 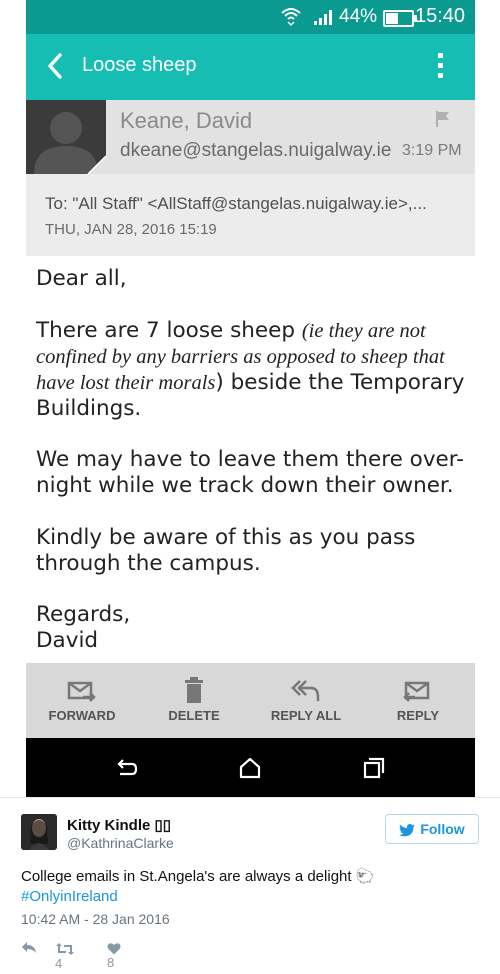 I want to click on reply-icon, so click(x=416, y=691).